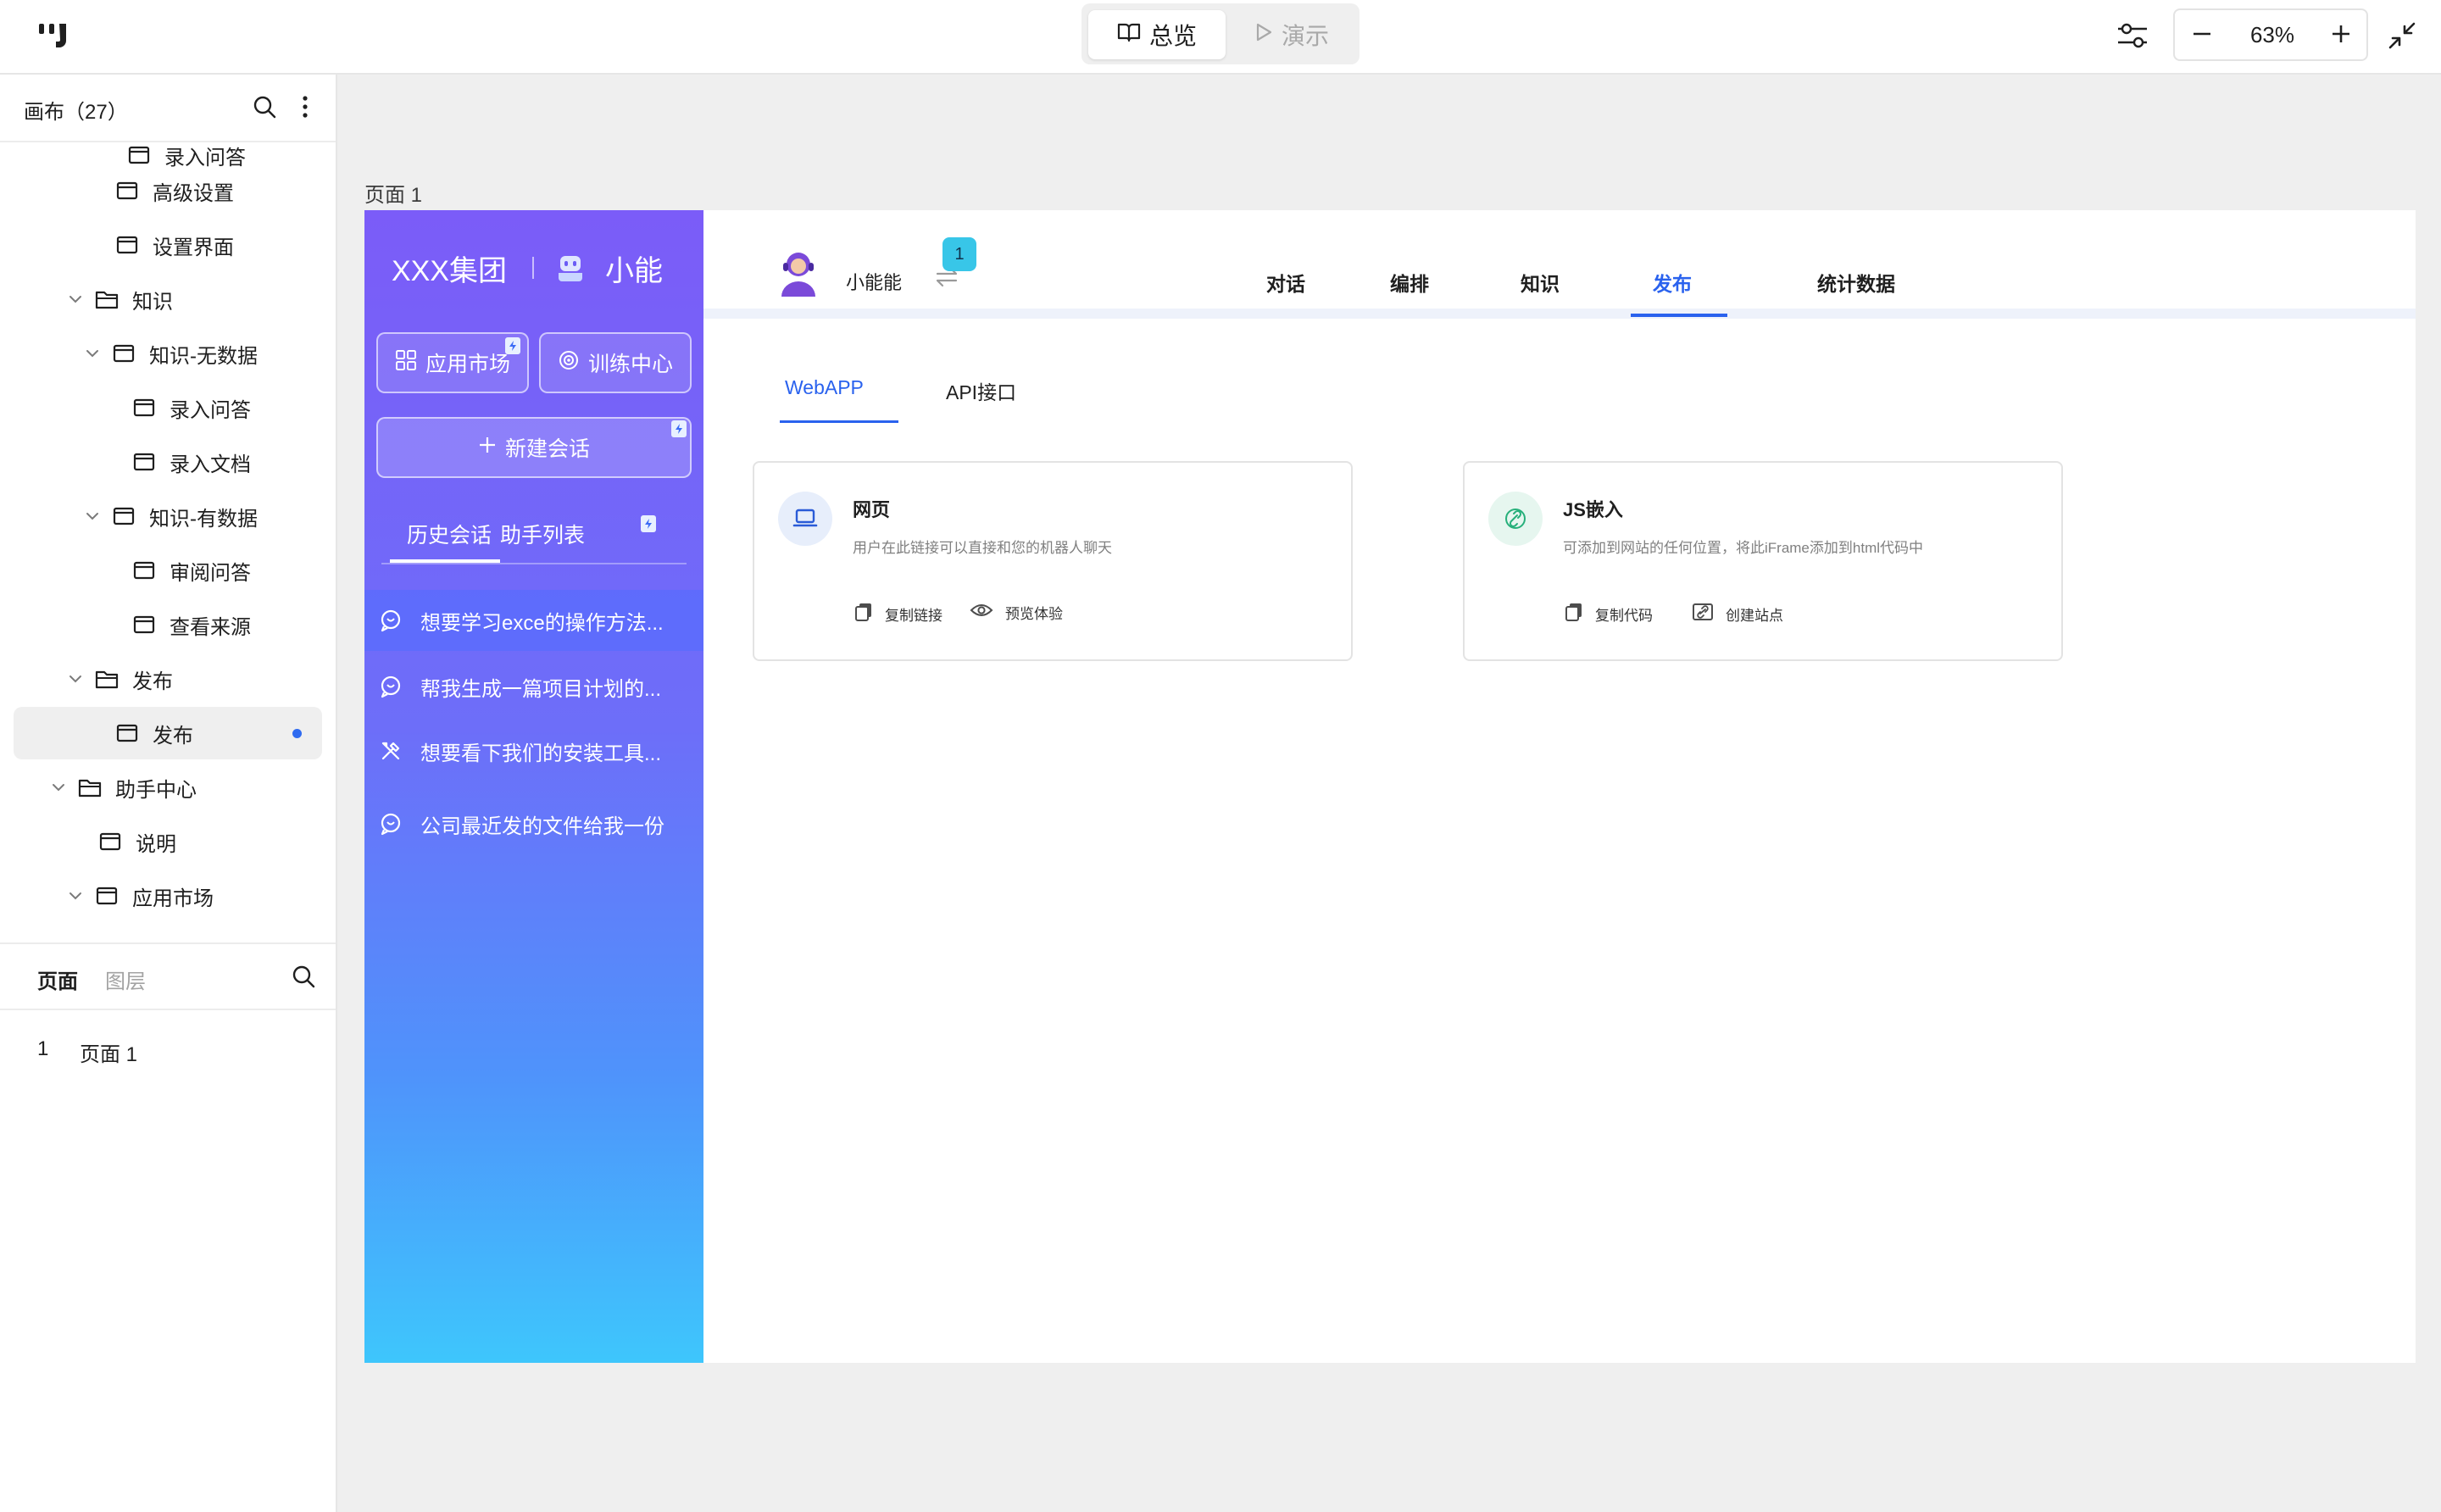 Image resolution: width=2441 pixels, height=1512 pixels. Describe the element at coordinates (168, 1050) in the screenshot. I see `page-list-item: 1 页面 1` at that location.